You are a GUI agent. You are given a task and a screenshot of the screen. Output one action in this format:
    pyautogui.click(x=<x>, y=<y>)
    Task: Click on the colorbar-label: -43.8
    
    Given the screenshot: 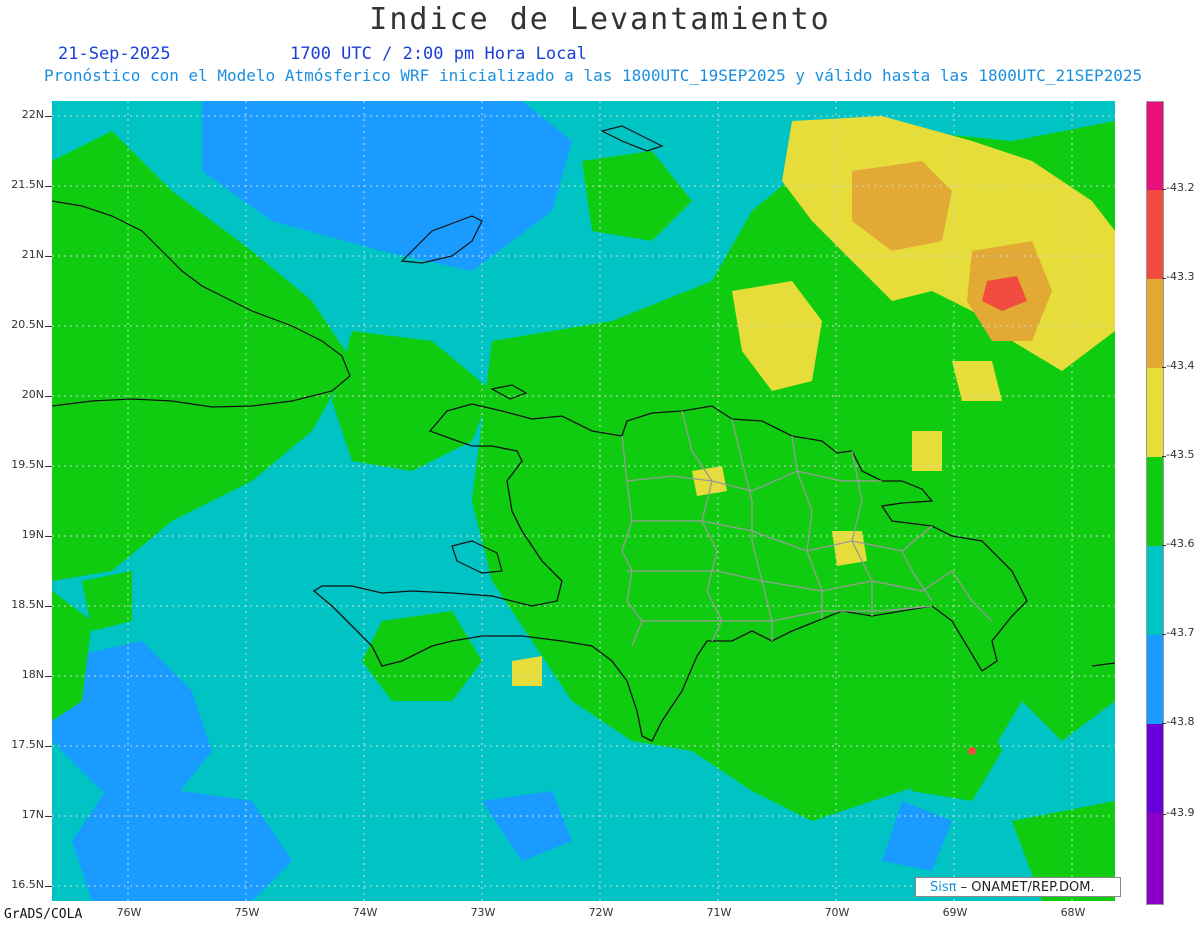 What is the action you would take?
    pyautogui.click(x=1180, y=721)
    